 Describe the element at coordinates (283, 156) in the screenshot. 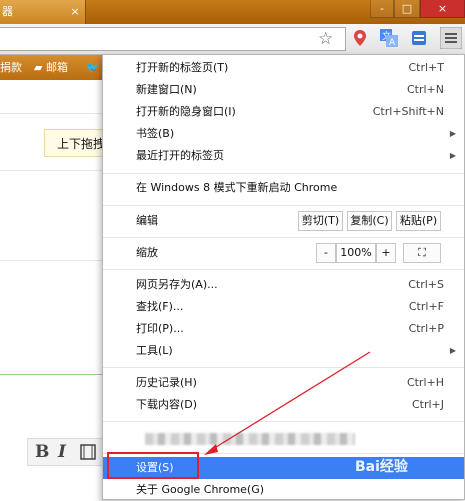

I see `menu-item-recent-tabs: 最近打开的标签页 ▶` at that location.